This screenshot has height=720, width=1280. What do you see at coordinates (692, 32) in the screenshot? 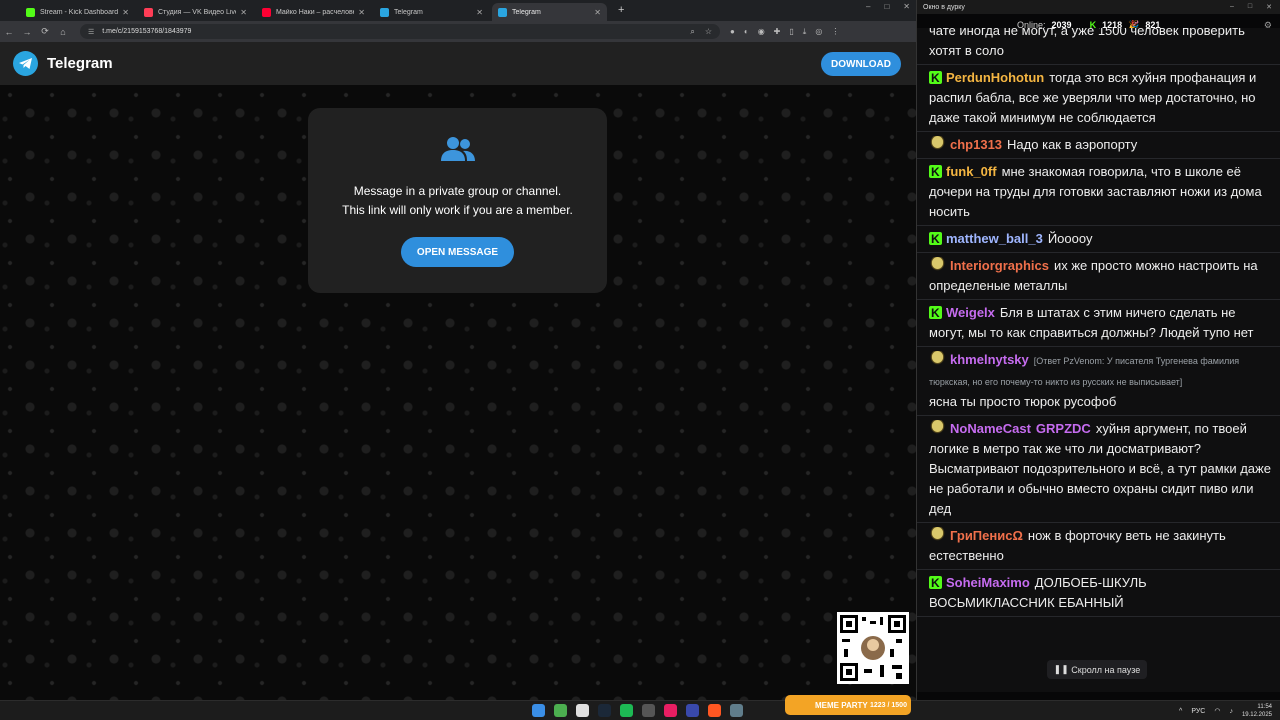
I see `zoom-icon: ⌕` at bounding box center [692, 32].